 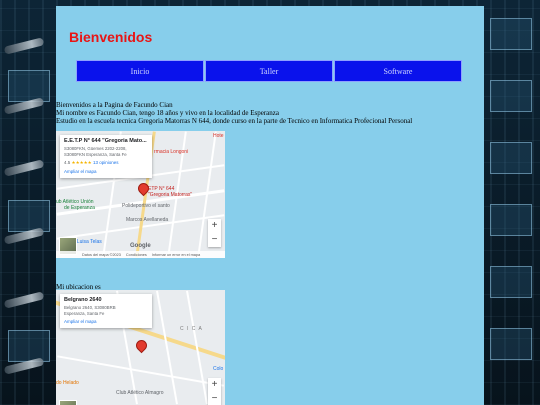 I want to click on intro-line-1: Bienvenidos a la Pagina de Facundo Cian, so click(x=114, y=105).